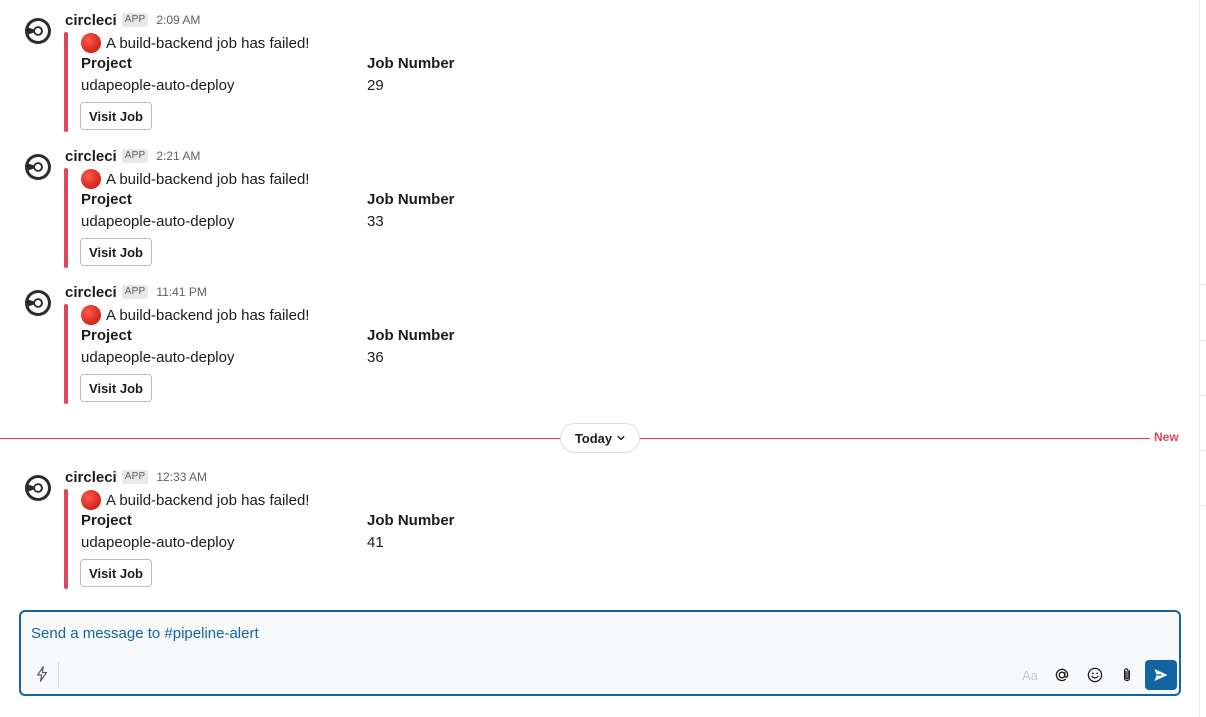 This screenshot has height=717, width=1206. I want to click on right-scroll-rail, so click(1202, 358).